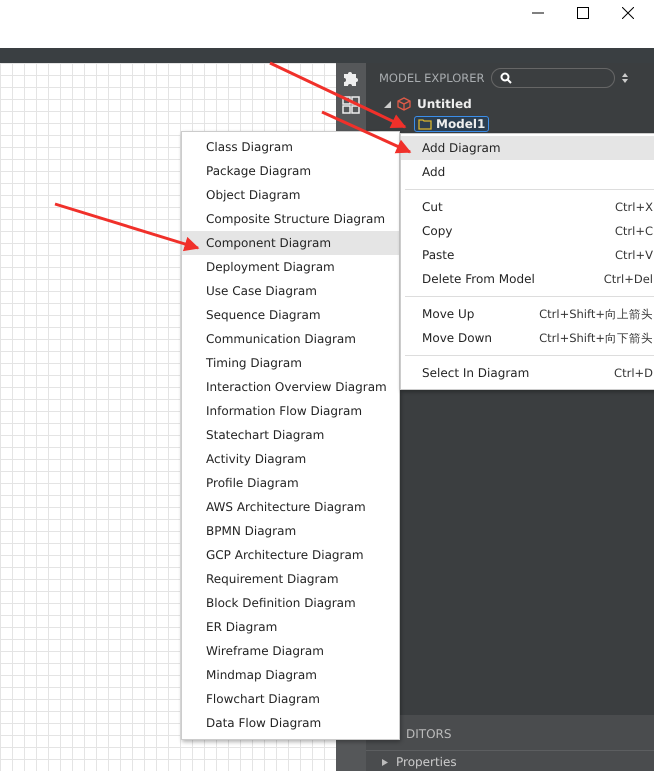 Image resolution: width=654 pixels, height=771 pixels. What do you see at coordinates (290, 723) in the screenshot?
I see `menu-item: Data Flow Diagram` at bounding box center [290, 723].